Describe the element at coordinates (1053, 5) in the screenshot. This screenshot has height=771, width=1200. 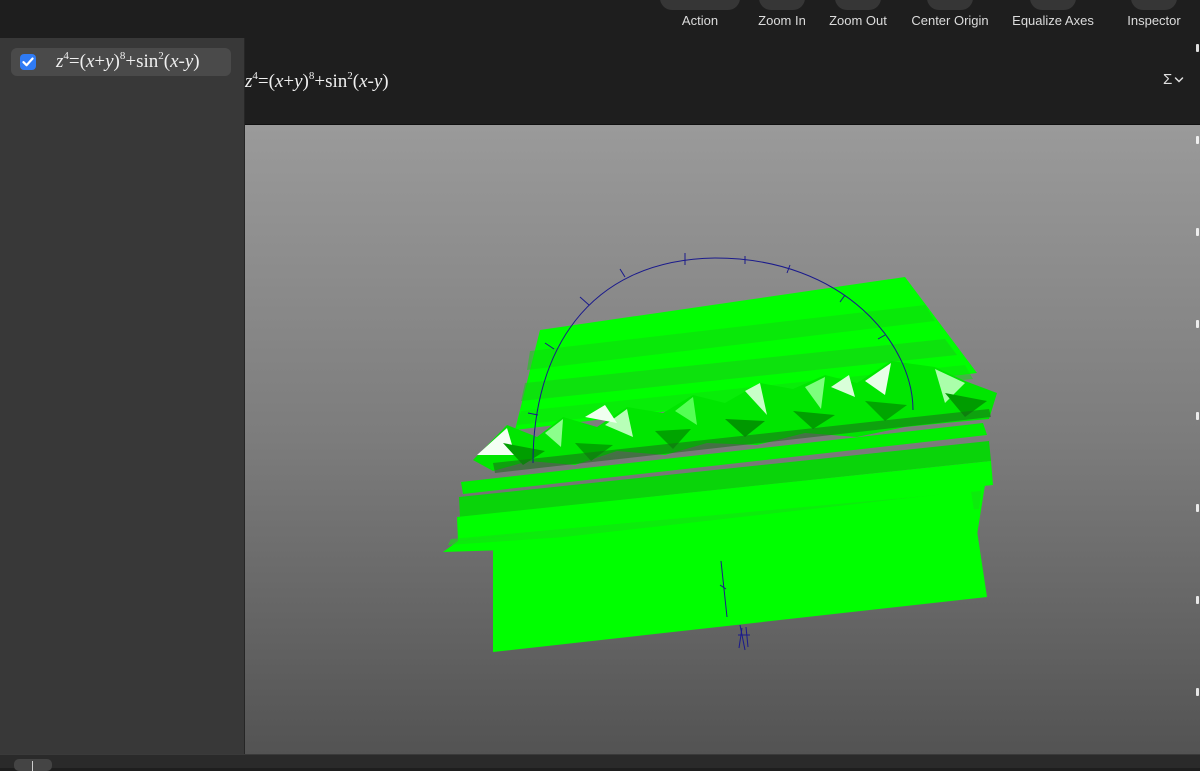
I see `equalize-axes-icon` at that location.